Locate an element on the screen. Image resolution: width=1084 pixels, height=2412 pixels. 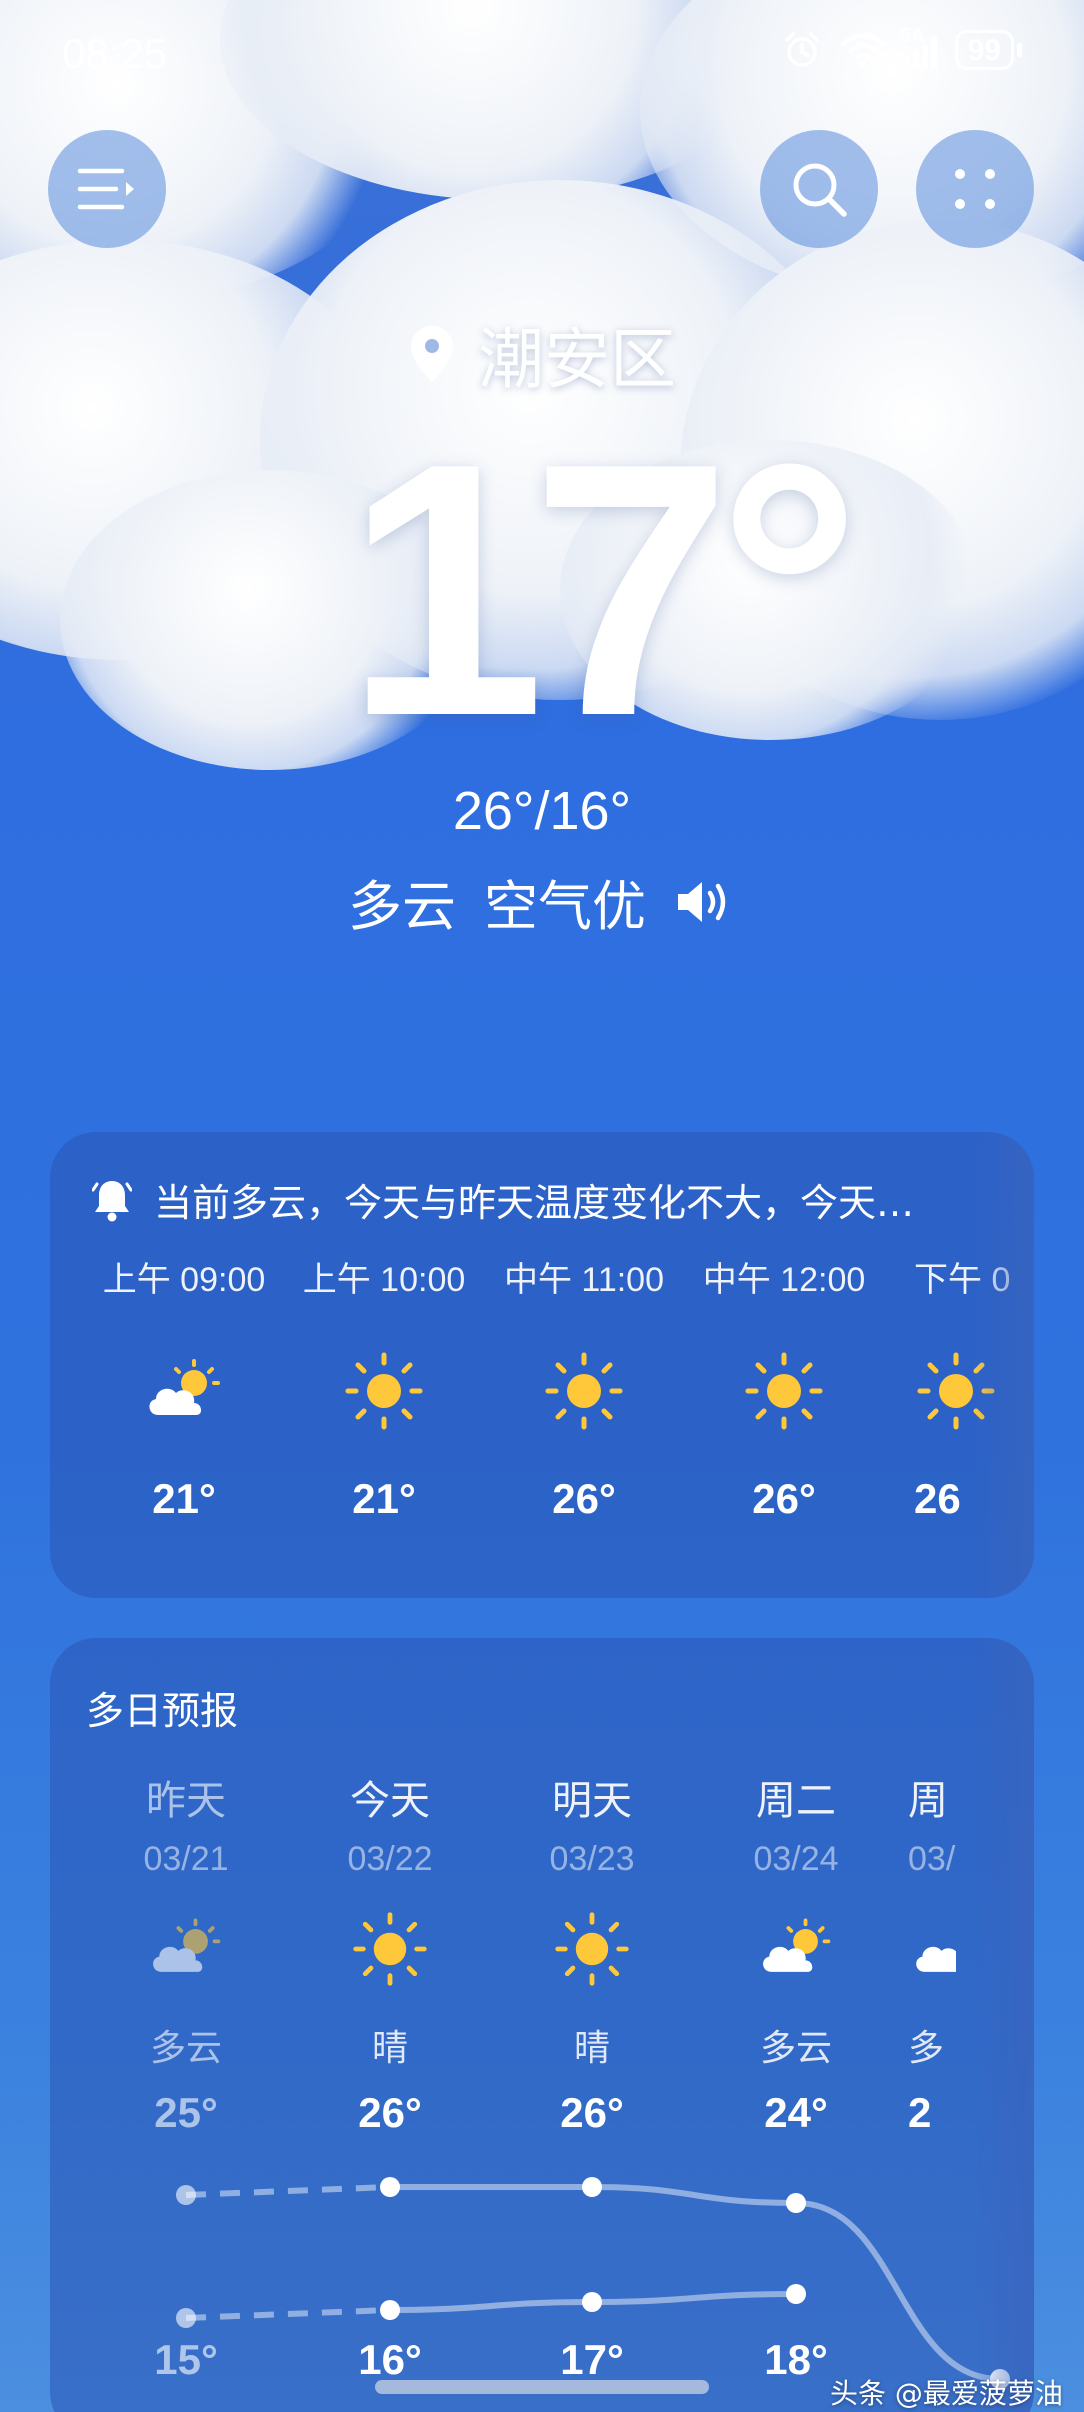
hour-item: 中午 12:00 26° is located at coordinates (784, 1387).